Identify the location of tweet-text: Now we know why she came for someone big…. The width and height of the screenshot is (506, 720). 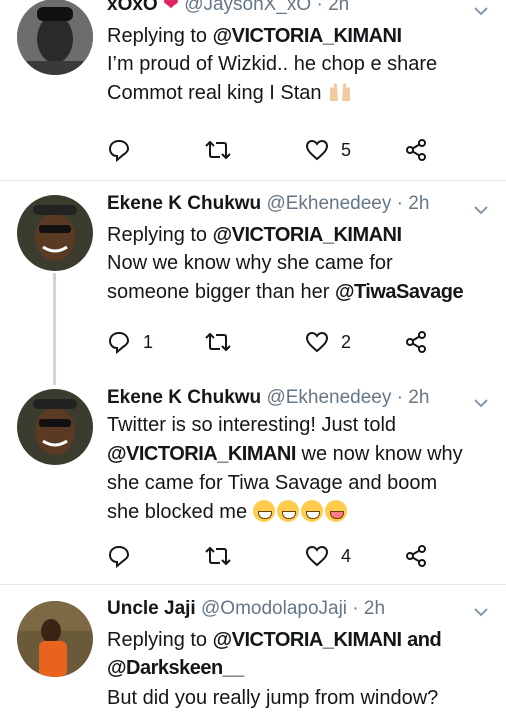
(285, 277).